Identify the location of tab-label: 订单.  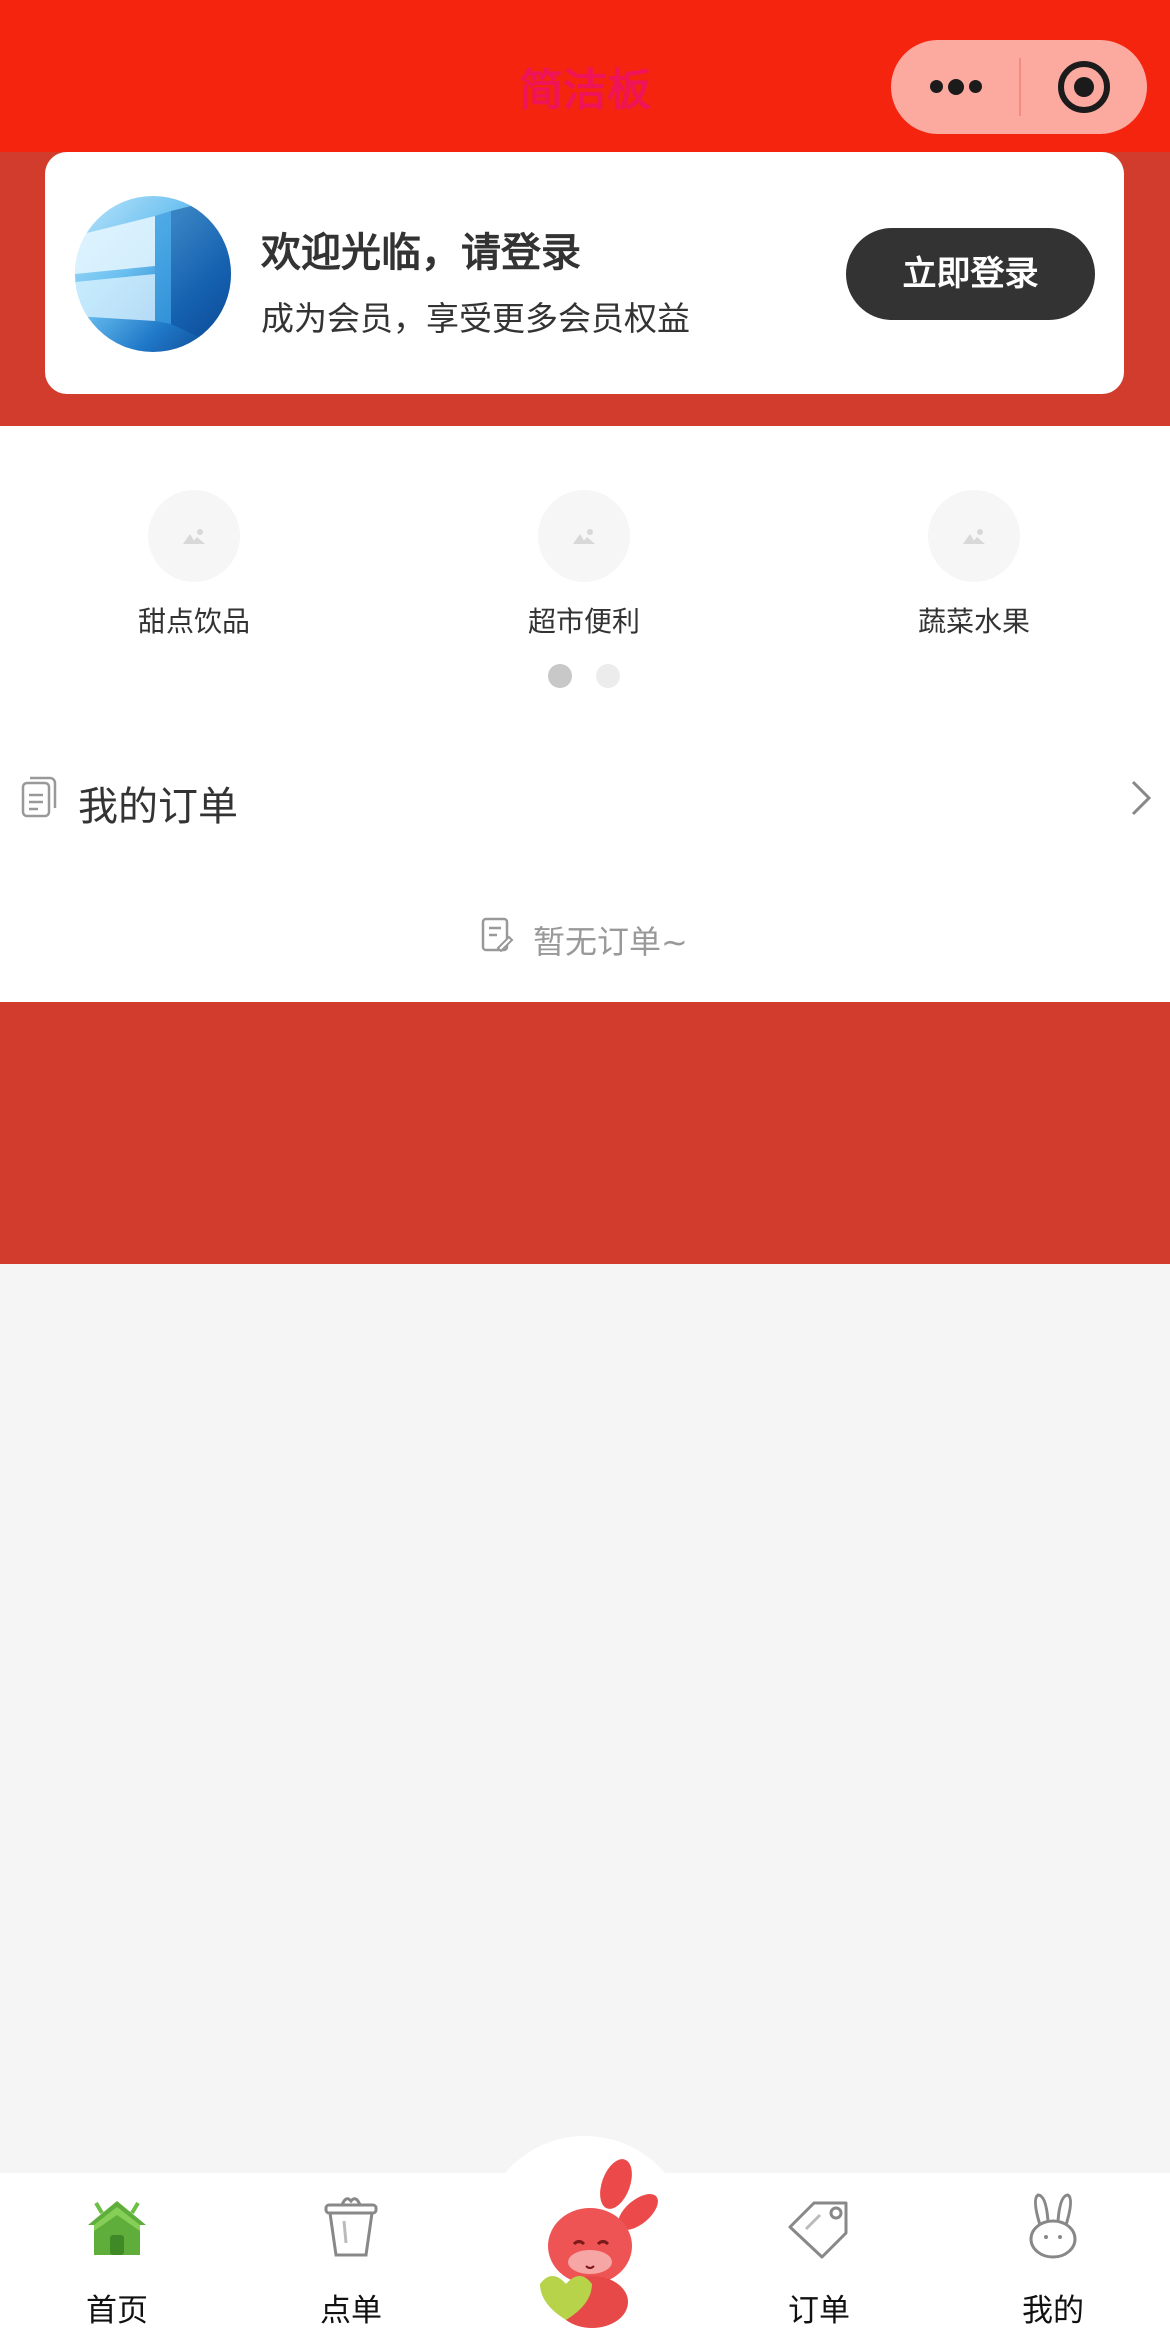
(819, 2311).